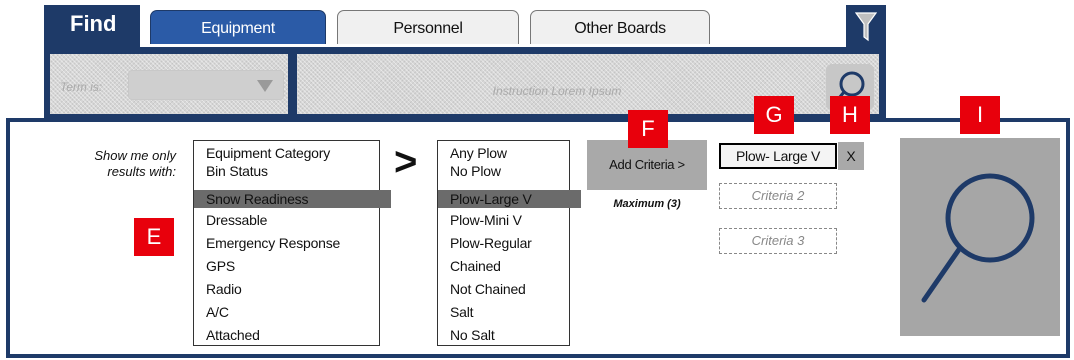  I want to click on marker-e: E, so click(154, 237).